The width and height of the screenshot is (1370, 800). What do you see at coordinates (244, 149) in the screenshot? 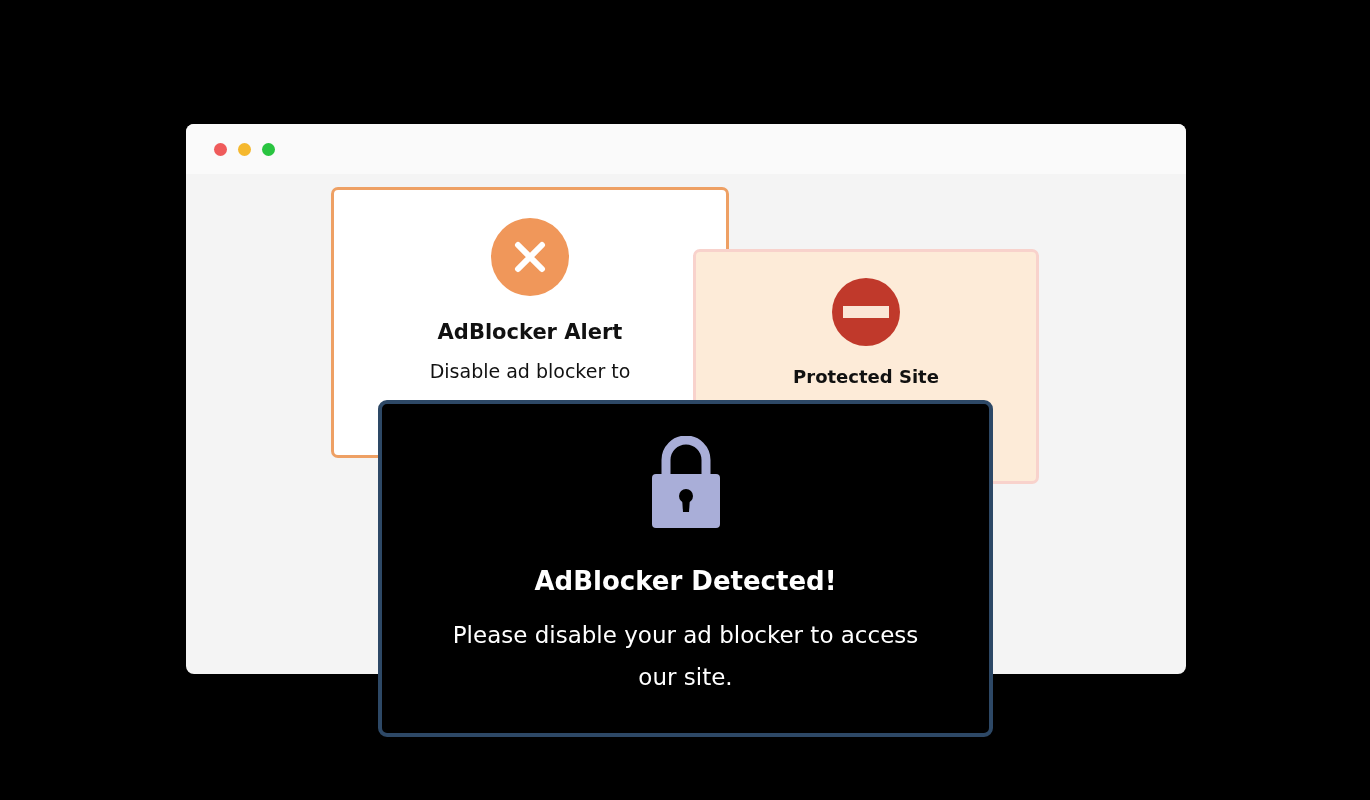
I see `minimize-dot-icon` at bounding box center [244, 149].